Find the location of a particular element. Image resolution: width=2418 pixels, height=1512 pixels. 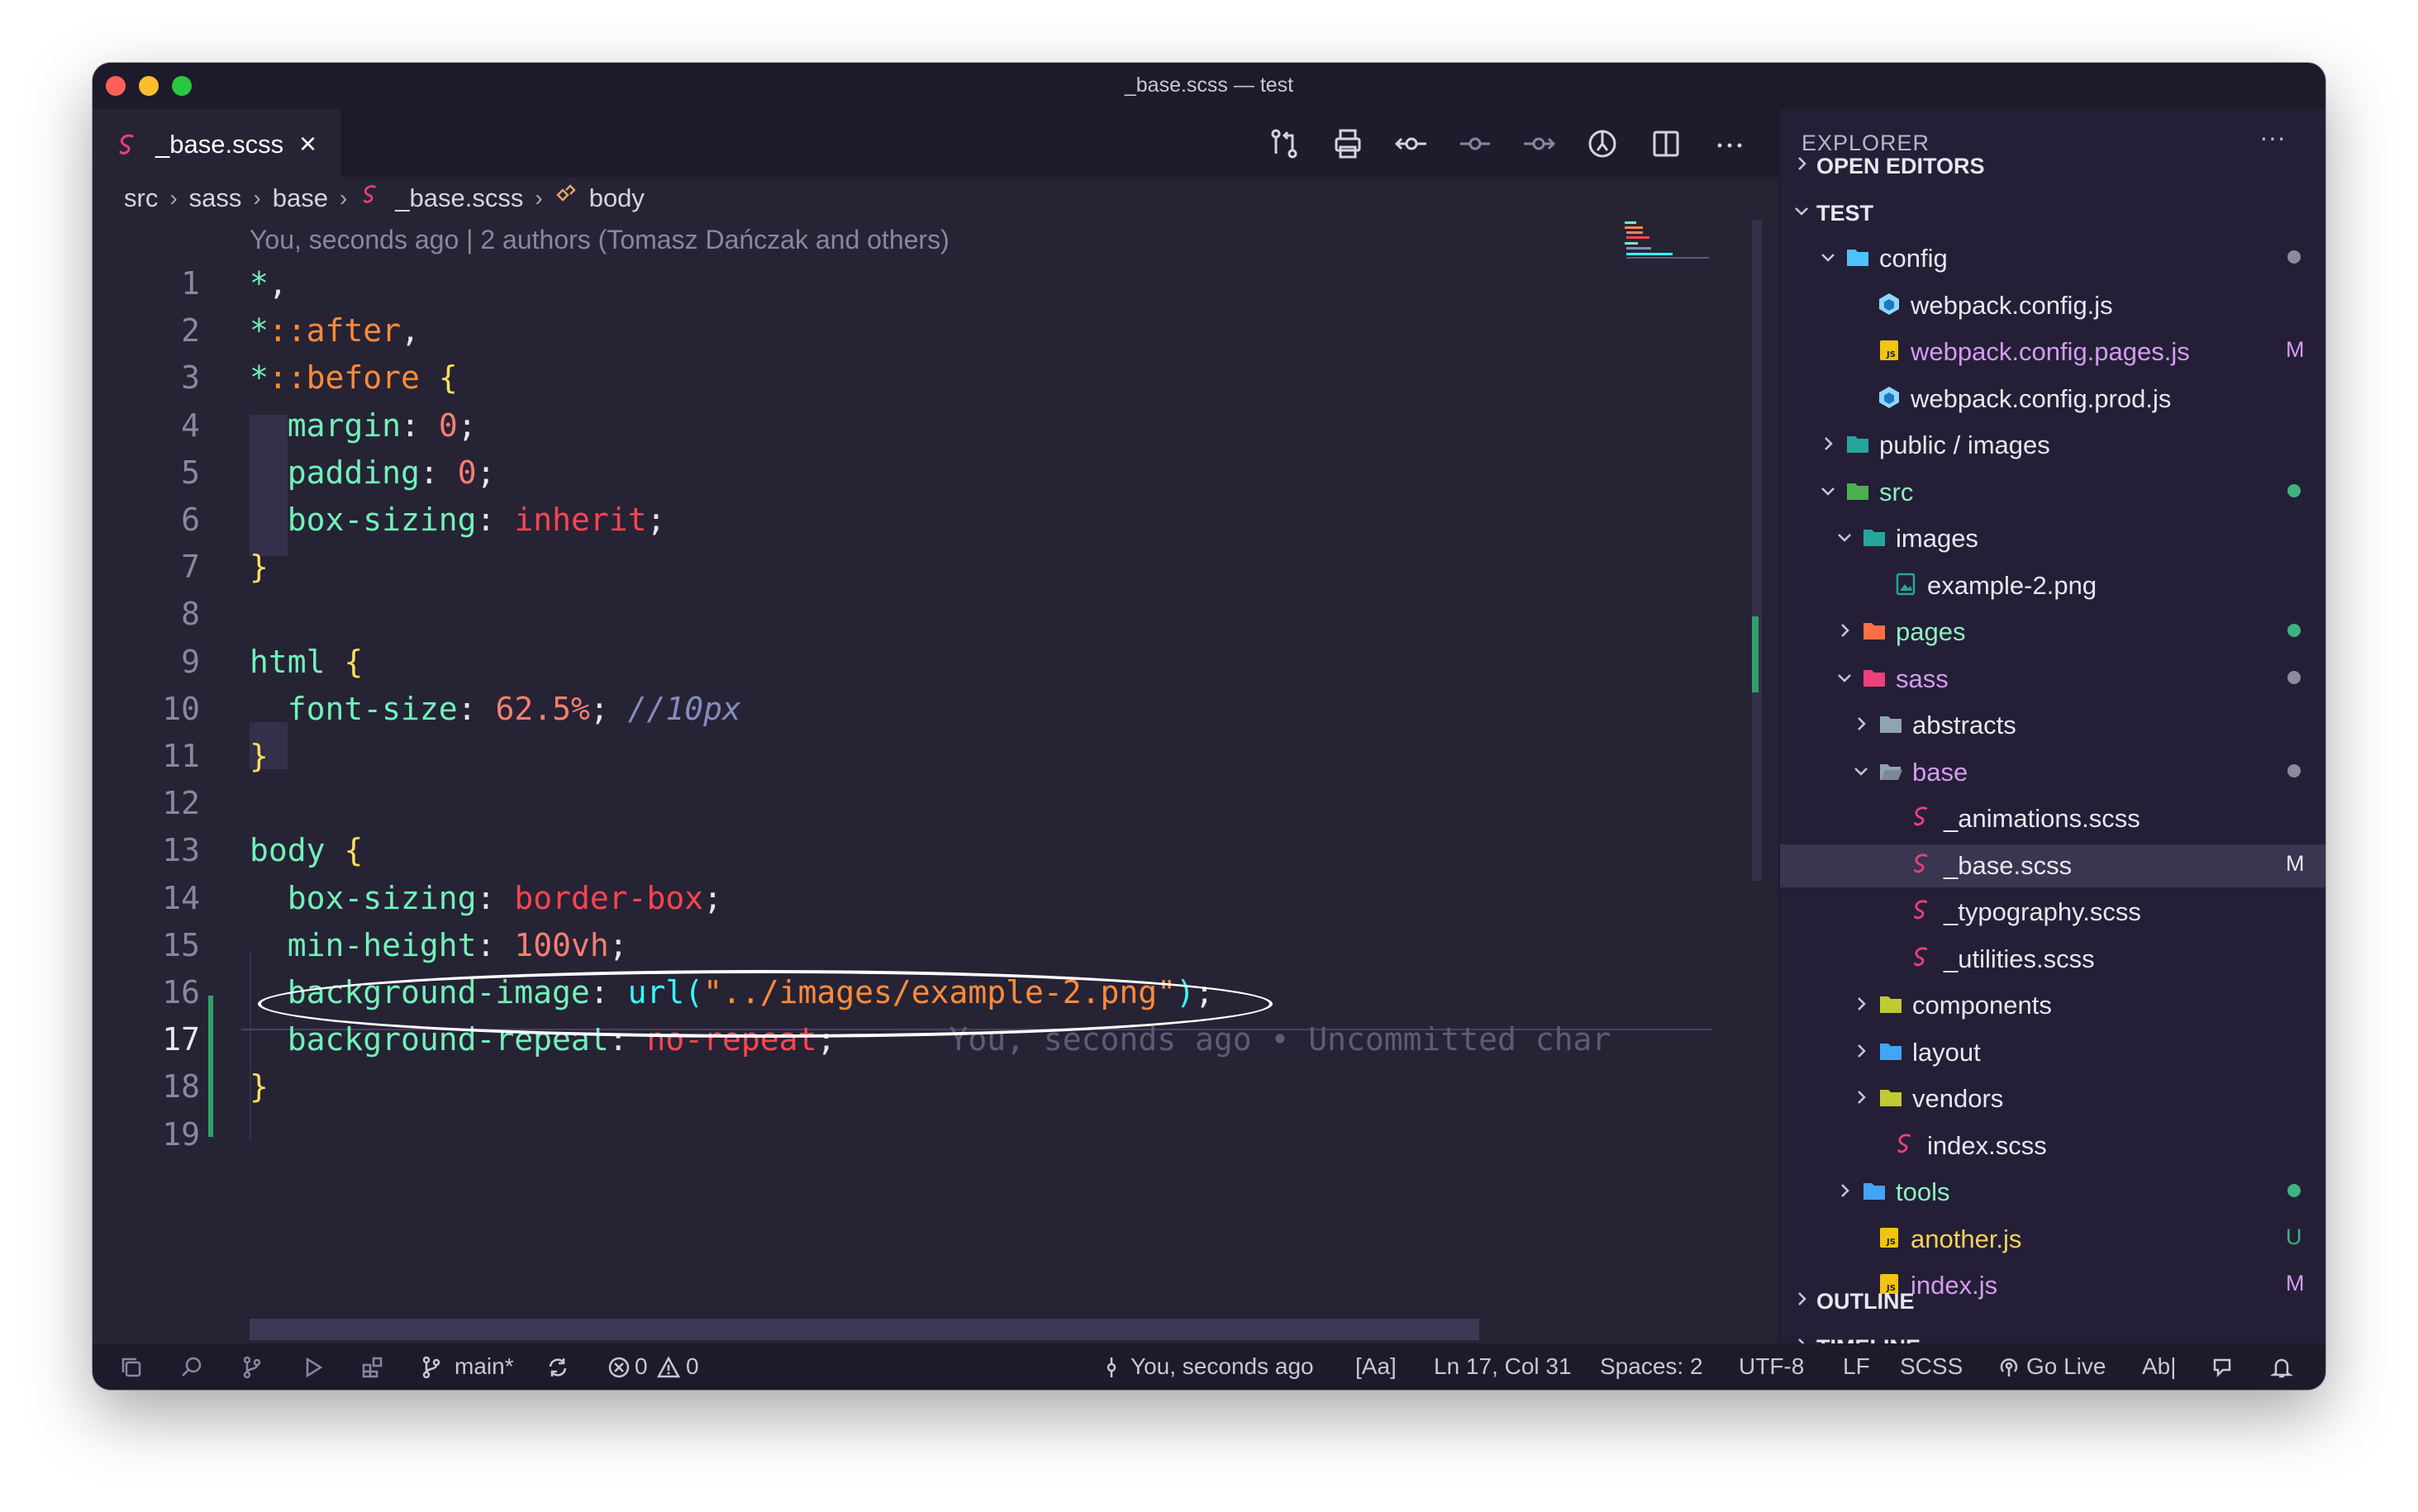

warning-count: 0 is located at coordinates (692, 1366).